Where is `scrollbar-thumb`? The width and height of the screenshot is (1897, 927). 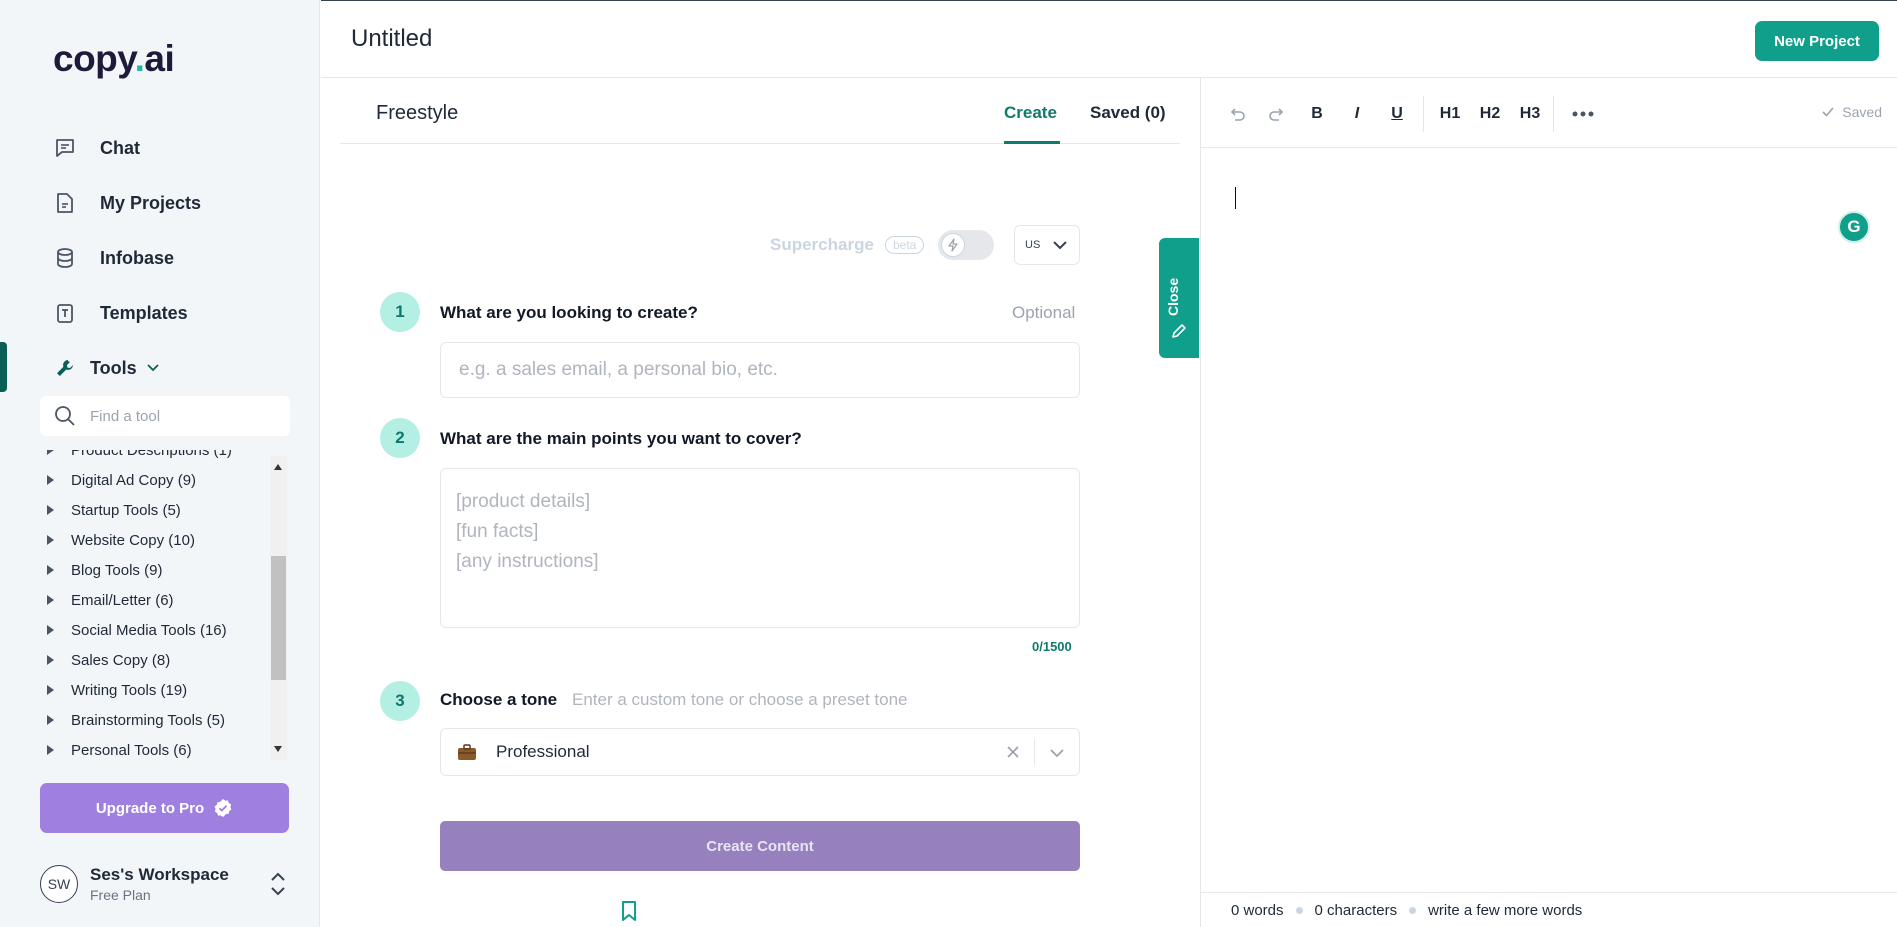 scrollbar-thumb is located at coordinates (278, 618).